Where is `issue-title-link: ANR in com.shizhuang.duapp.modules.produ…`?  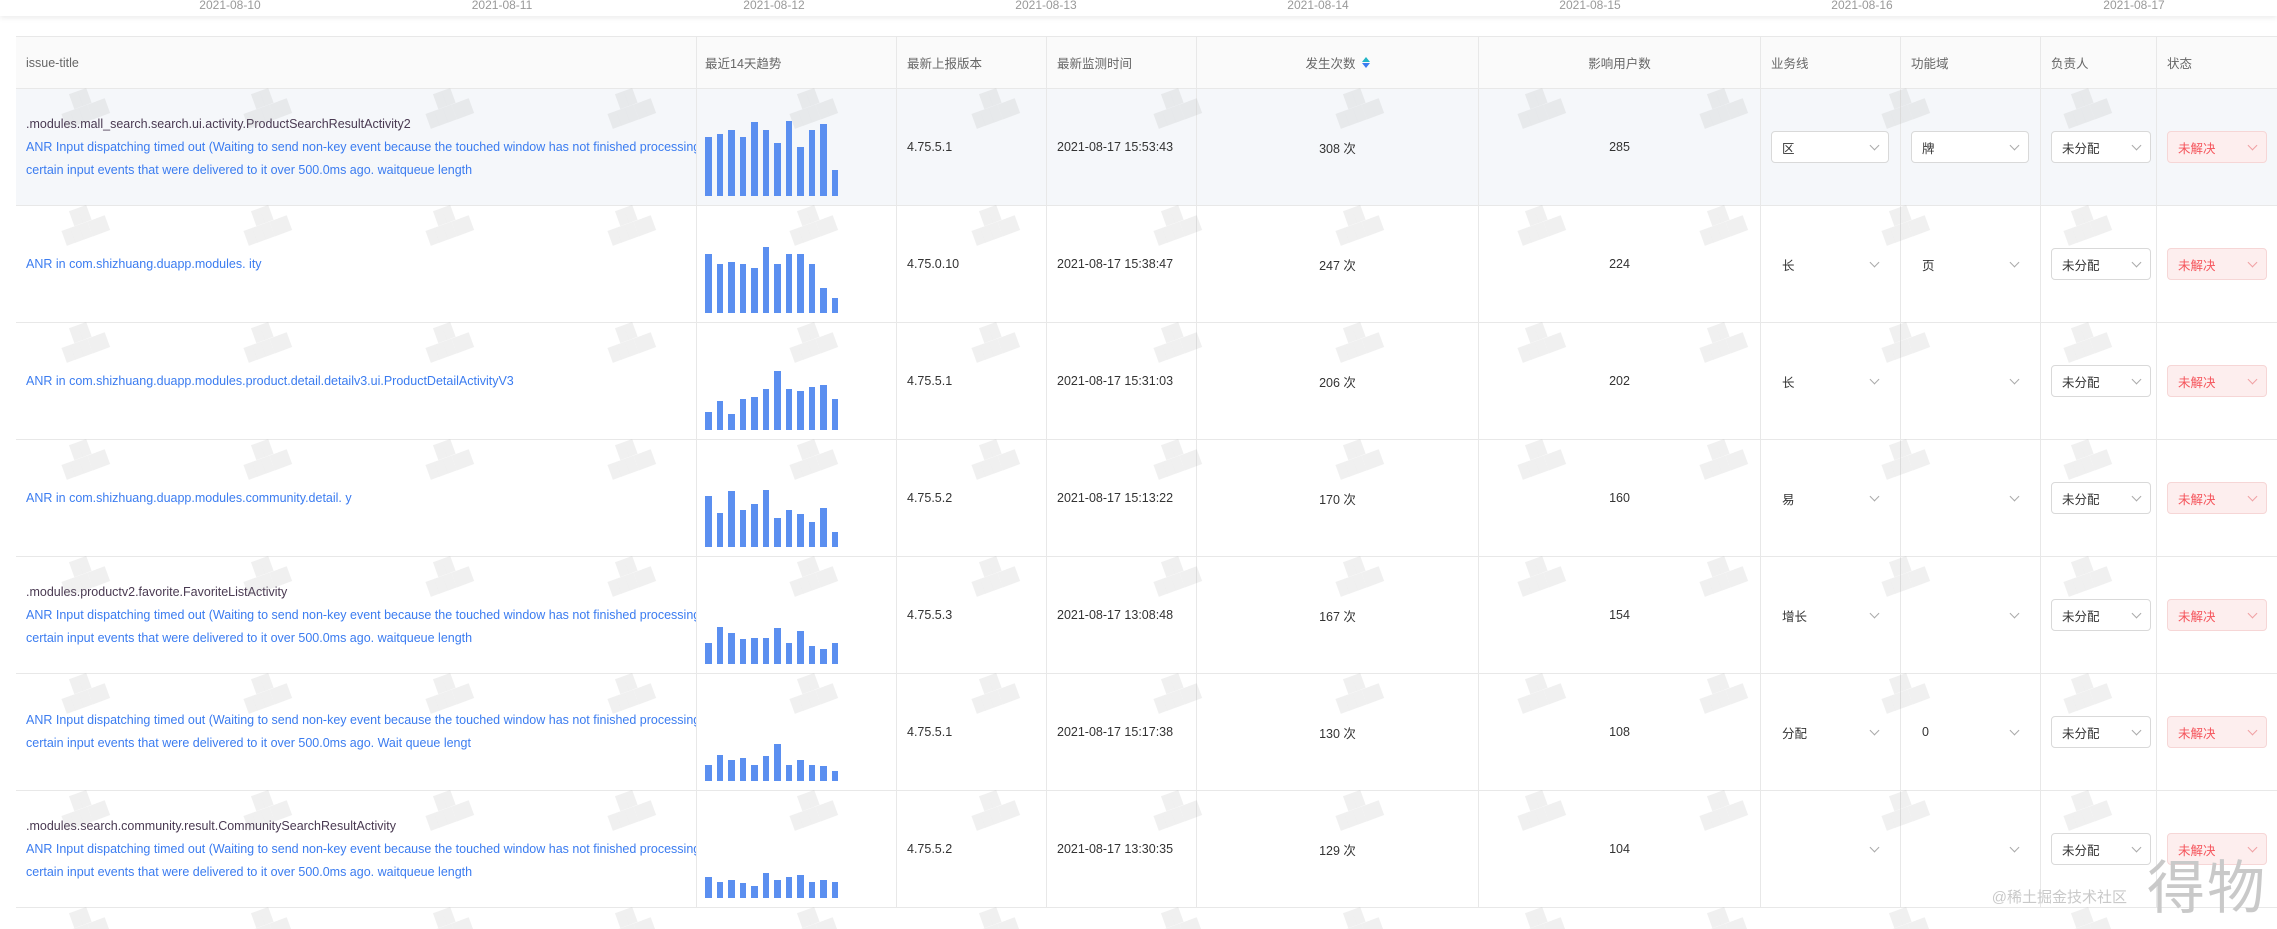
issue-title-link: ANR in com.shizhuang.duapp.modules.produ… is located at coordinates (270, 381).